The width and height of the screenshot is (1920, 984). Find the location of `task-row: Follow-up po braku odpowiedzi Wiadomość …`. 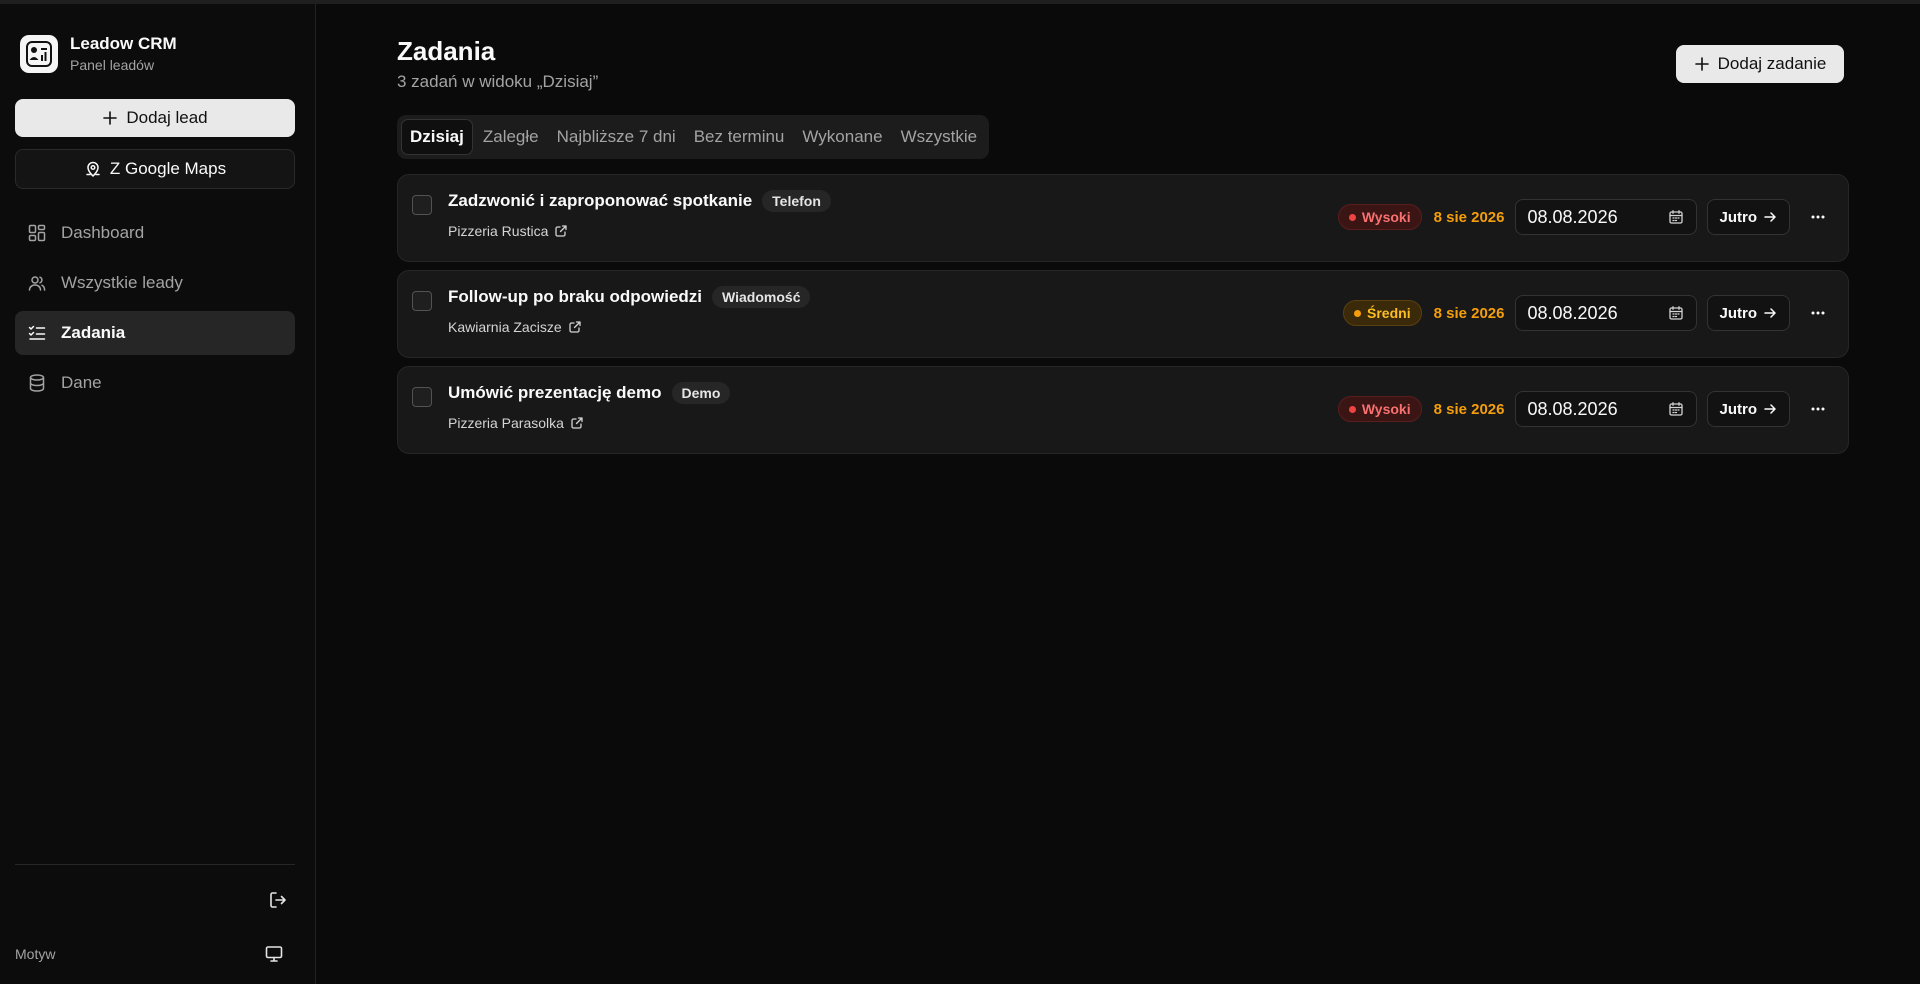

task-row: Follow-up po braku odpowiedzi Wiadomość … is located at coordinates (1123, 314).